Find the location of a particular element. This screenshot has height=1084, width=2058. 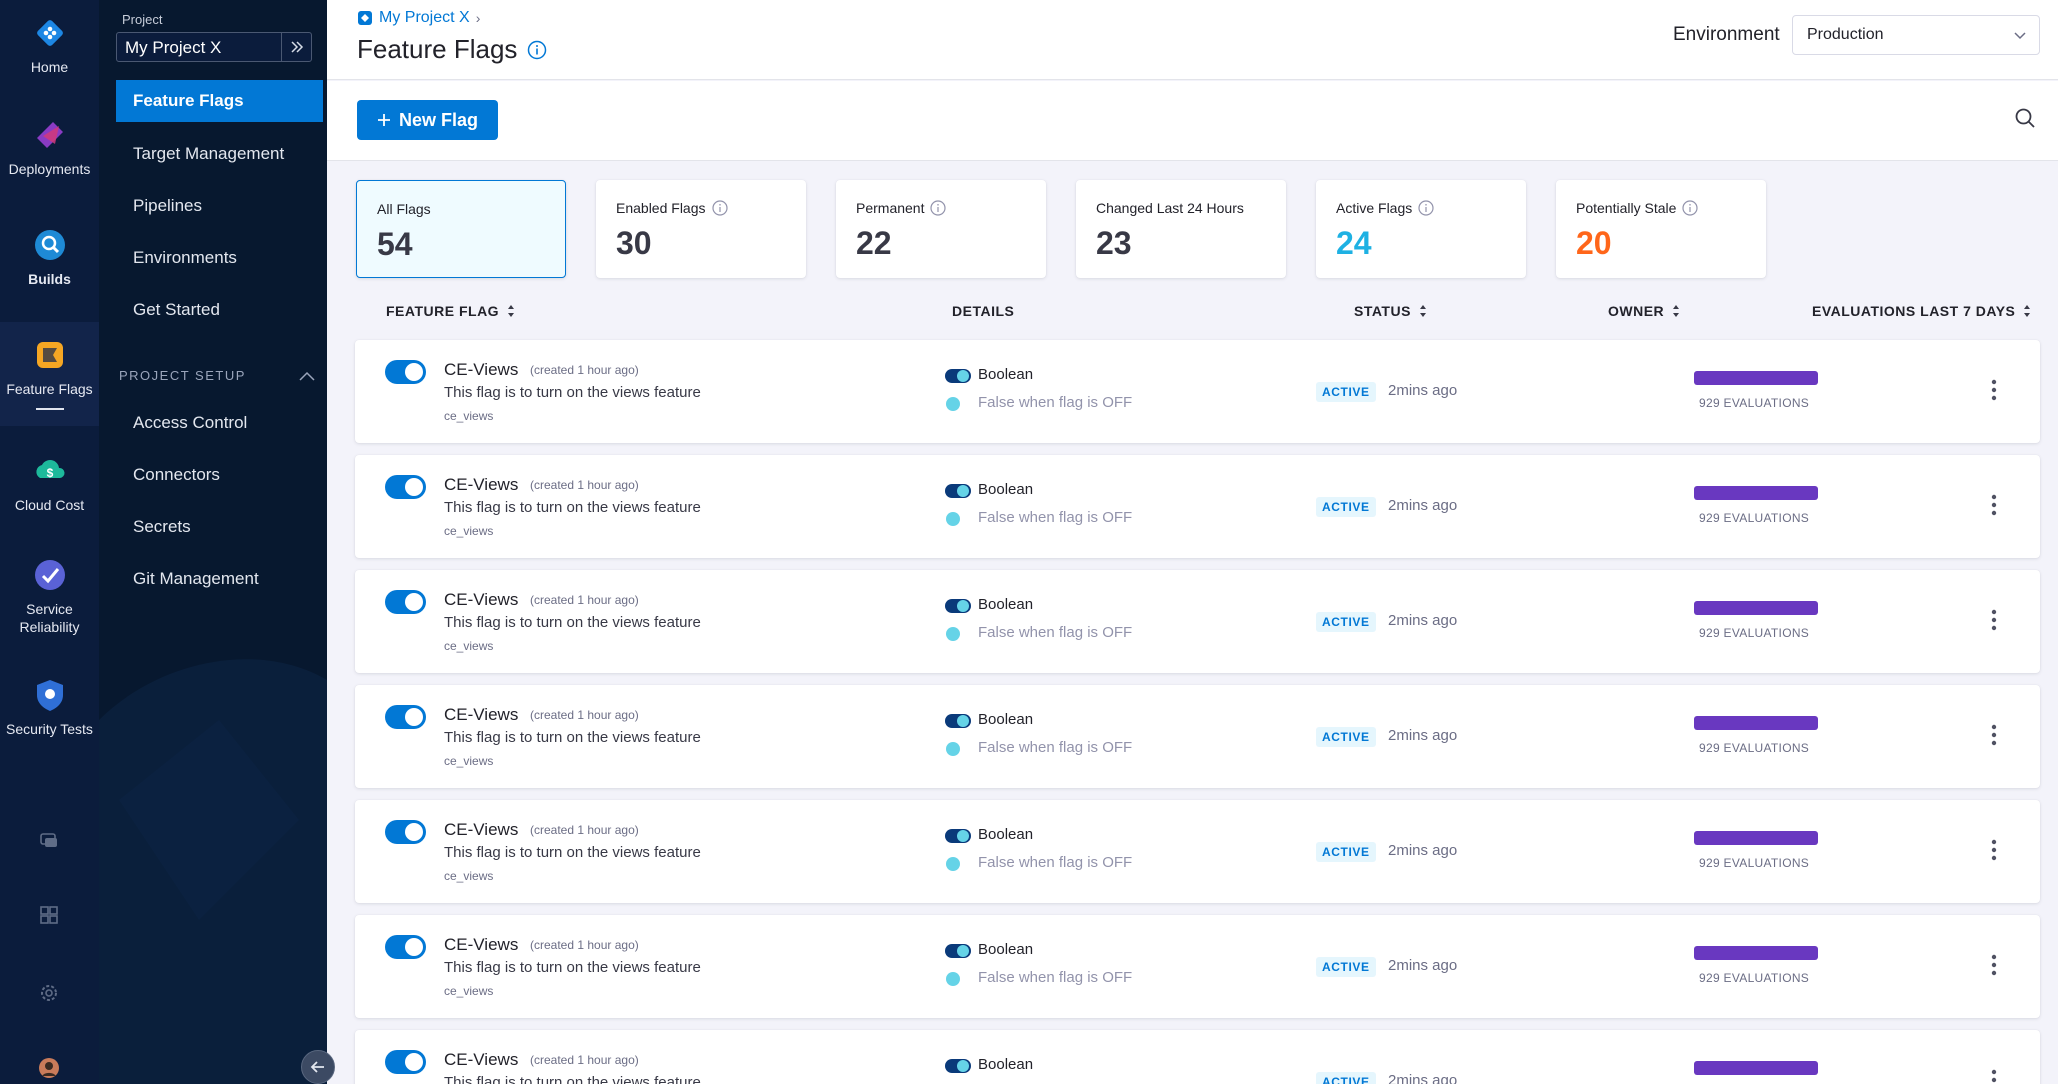

nav-home: Home is located at coordinates (49, 45).